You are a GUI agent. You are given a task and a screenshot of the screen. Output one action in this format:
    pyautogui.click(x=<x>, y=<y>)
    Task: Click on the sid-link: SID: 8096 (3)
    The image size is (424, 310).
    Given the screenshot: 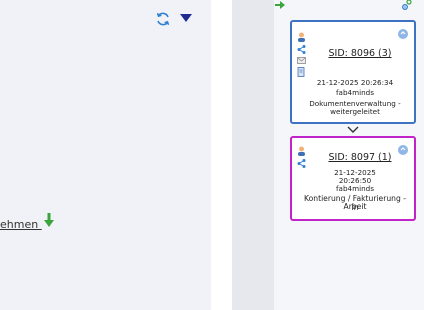 What is the action you would take?
    pyautogui.click(x=360, y=53)
    